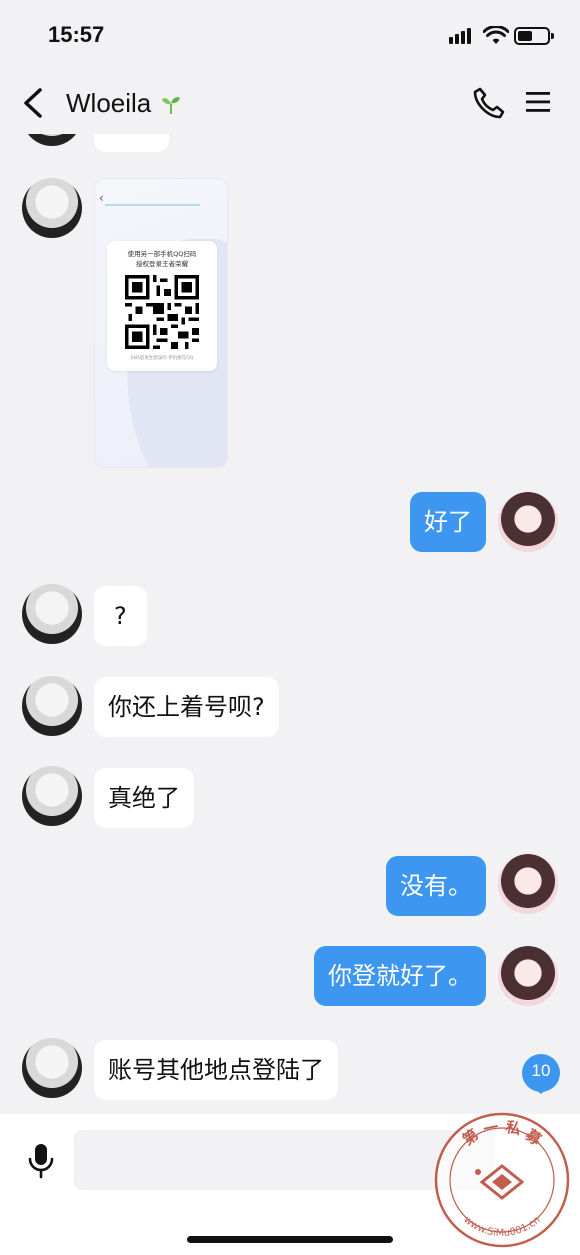 This screenshot has width=580, height=1255. I want to click on message-input, so click(284, 1160).